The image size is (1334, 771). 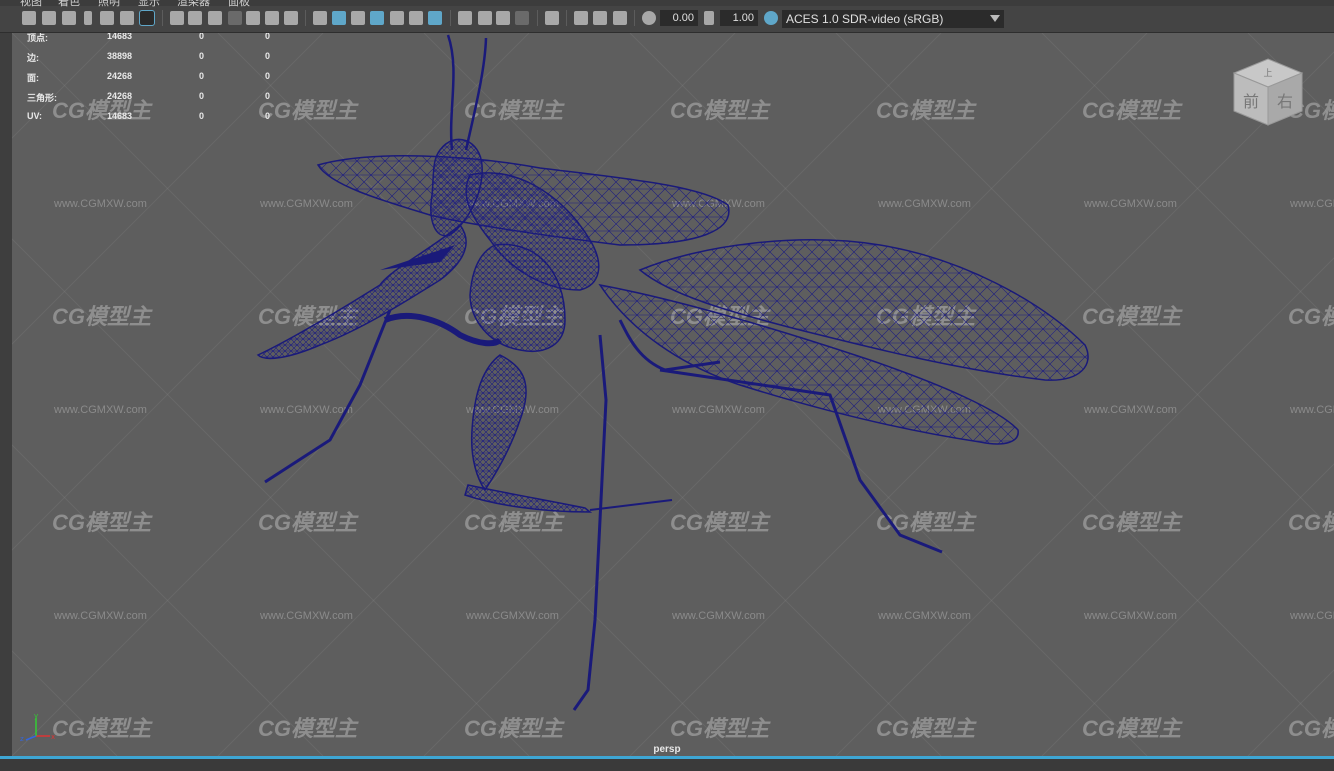 I want to click on raptorial-foreleg-right, so click(x=568, y=433).